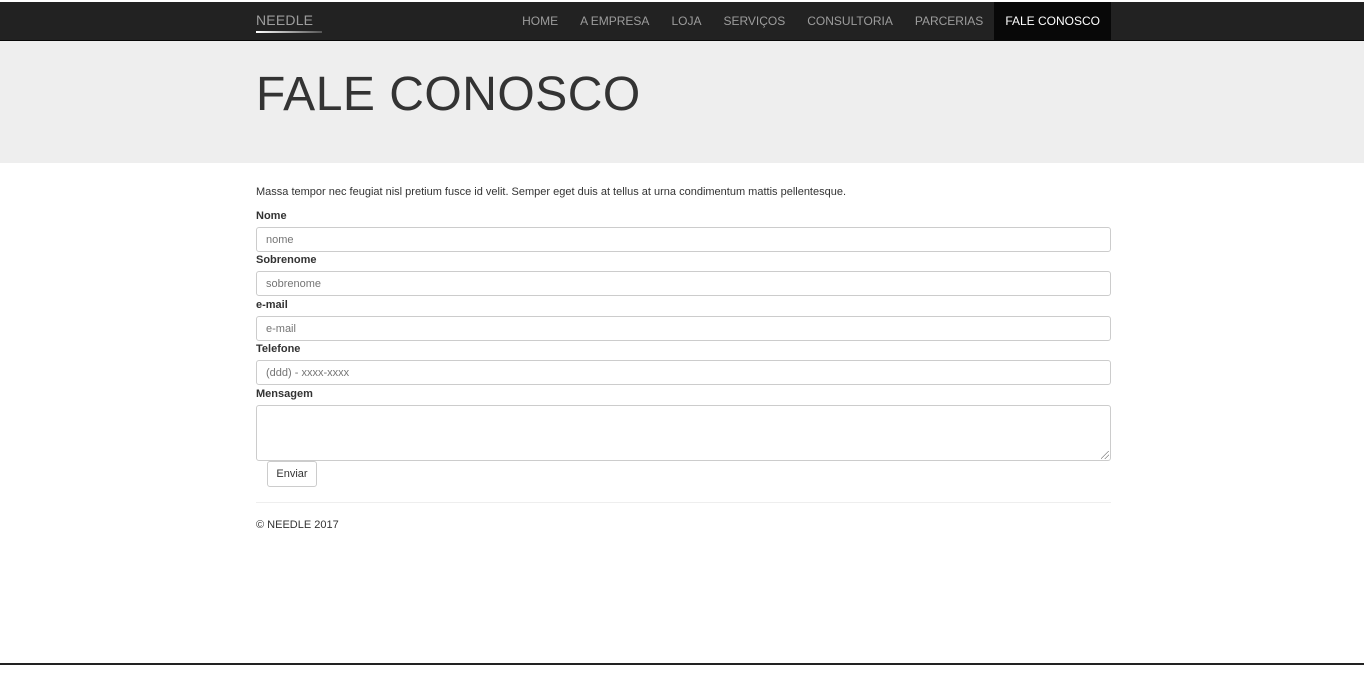 Image resolution: width=1364 pixels, height=688 pixels. I want to click on nome-input, so click(683, 239).